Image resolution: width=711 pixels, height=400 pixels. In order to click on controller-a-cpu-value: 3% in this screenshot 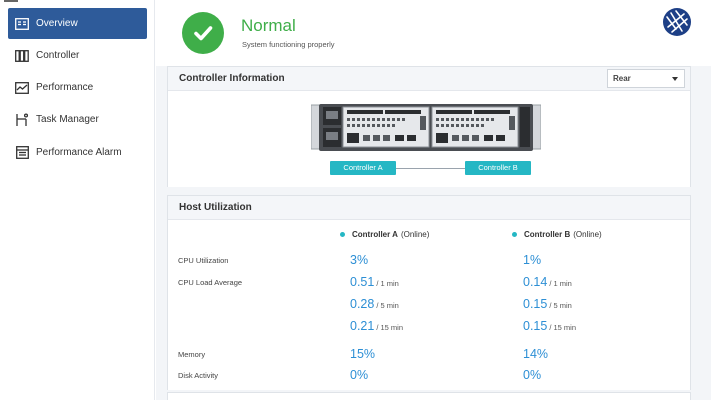, I will do `click(359, 260)`.